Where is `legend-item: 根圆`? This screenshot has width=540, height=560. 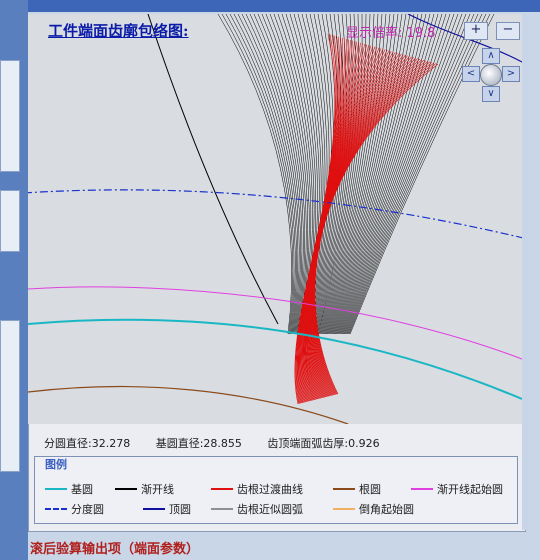
legend-item: 根圆 is located at coordinates (357, 489).